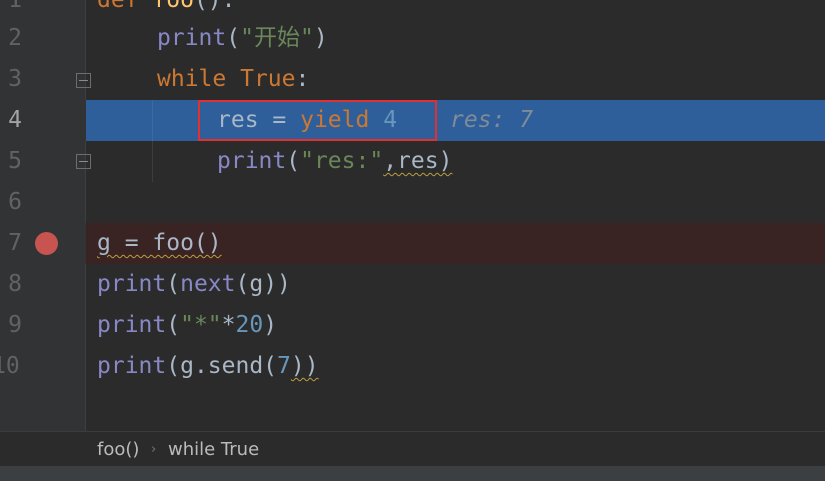 The width and height of the screenshot is (825, 481). What do you see at coordinates (15, 79) in the screenshot?
I see `line-number: 3` at bounding box center [15, 79].